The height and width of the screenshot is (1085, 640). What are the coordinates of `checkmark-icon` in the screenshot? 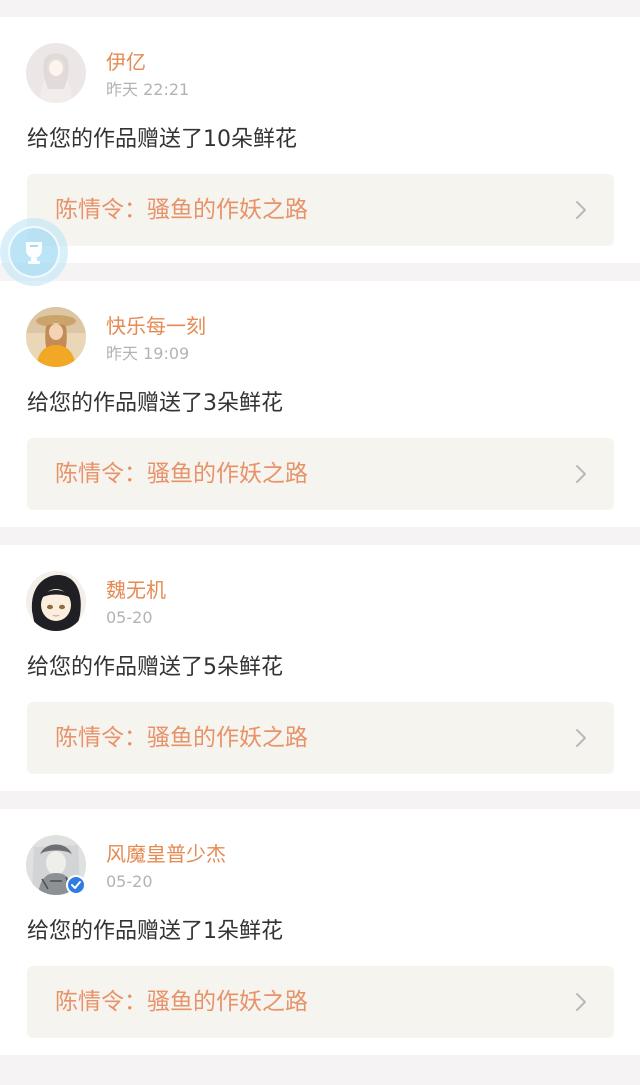 It's located at (76, 885).